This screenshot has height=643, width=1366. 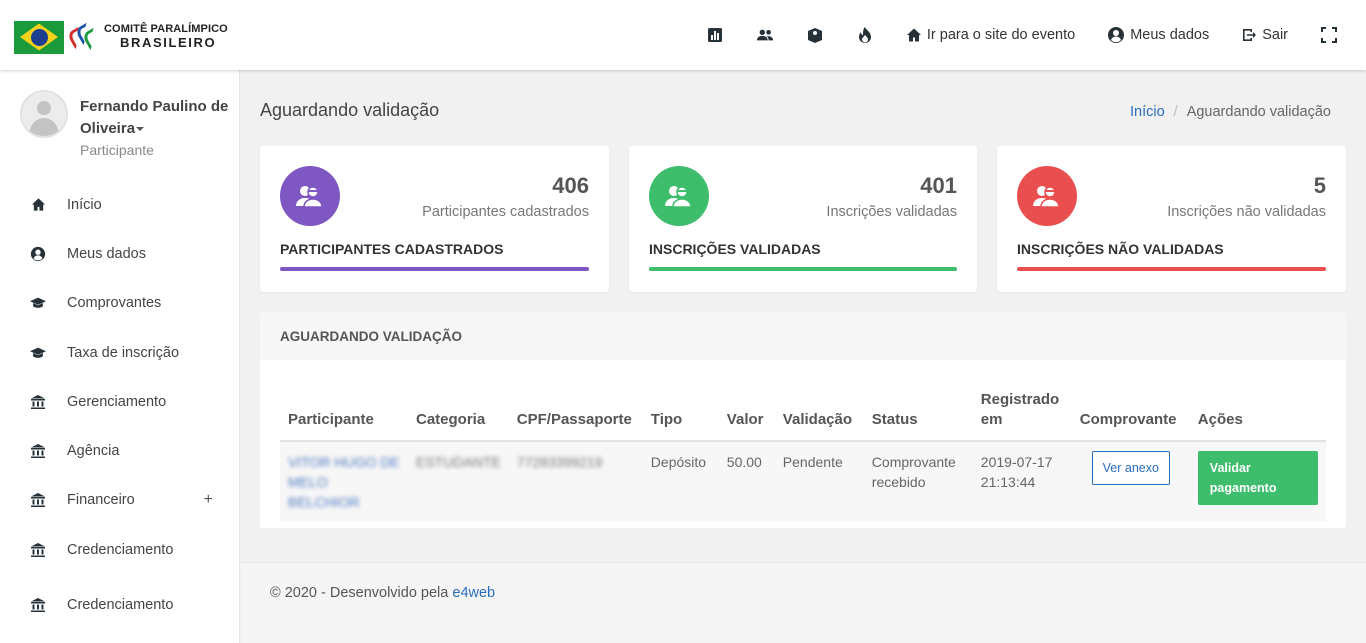 I want to click on footer-text: © 2020 - Desenvolvido pela e4web, so click(x=382, y=593).